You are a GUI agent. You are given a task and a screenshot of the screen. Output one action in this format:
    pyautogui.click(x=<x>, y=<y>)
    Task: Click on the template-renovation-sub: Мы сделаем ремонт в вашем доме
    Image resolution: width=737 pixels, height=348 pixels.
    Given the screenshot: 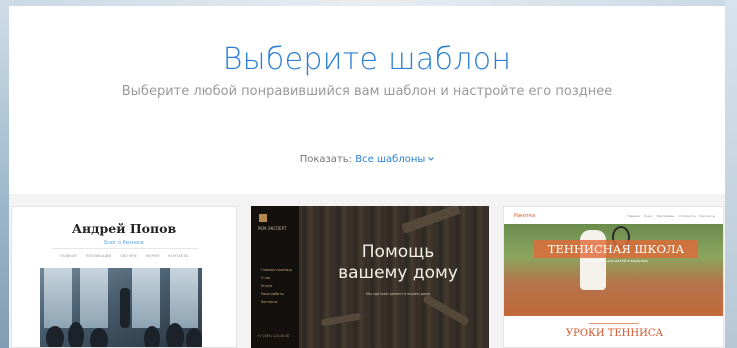 What is the action you would take?
    pyautogui.click(x=398, y=294)
    